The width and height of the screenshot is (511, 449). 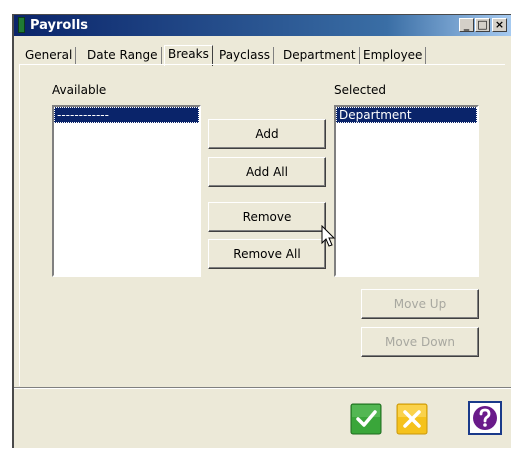 I want to click on move-up-button: Move Up, so click(x=420, y=304).